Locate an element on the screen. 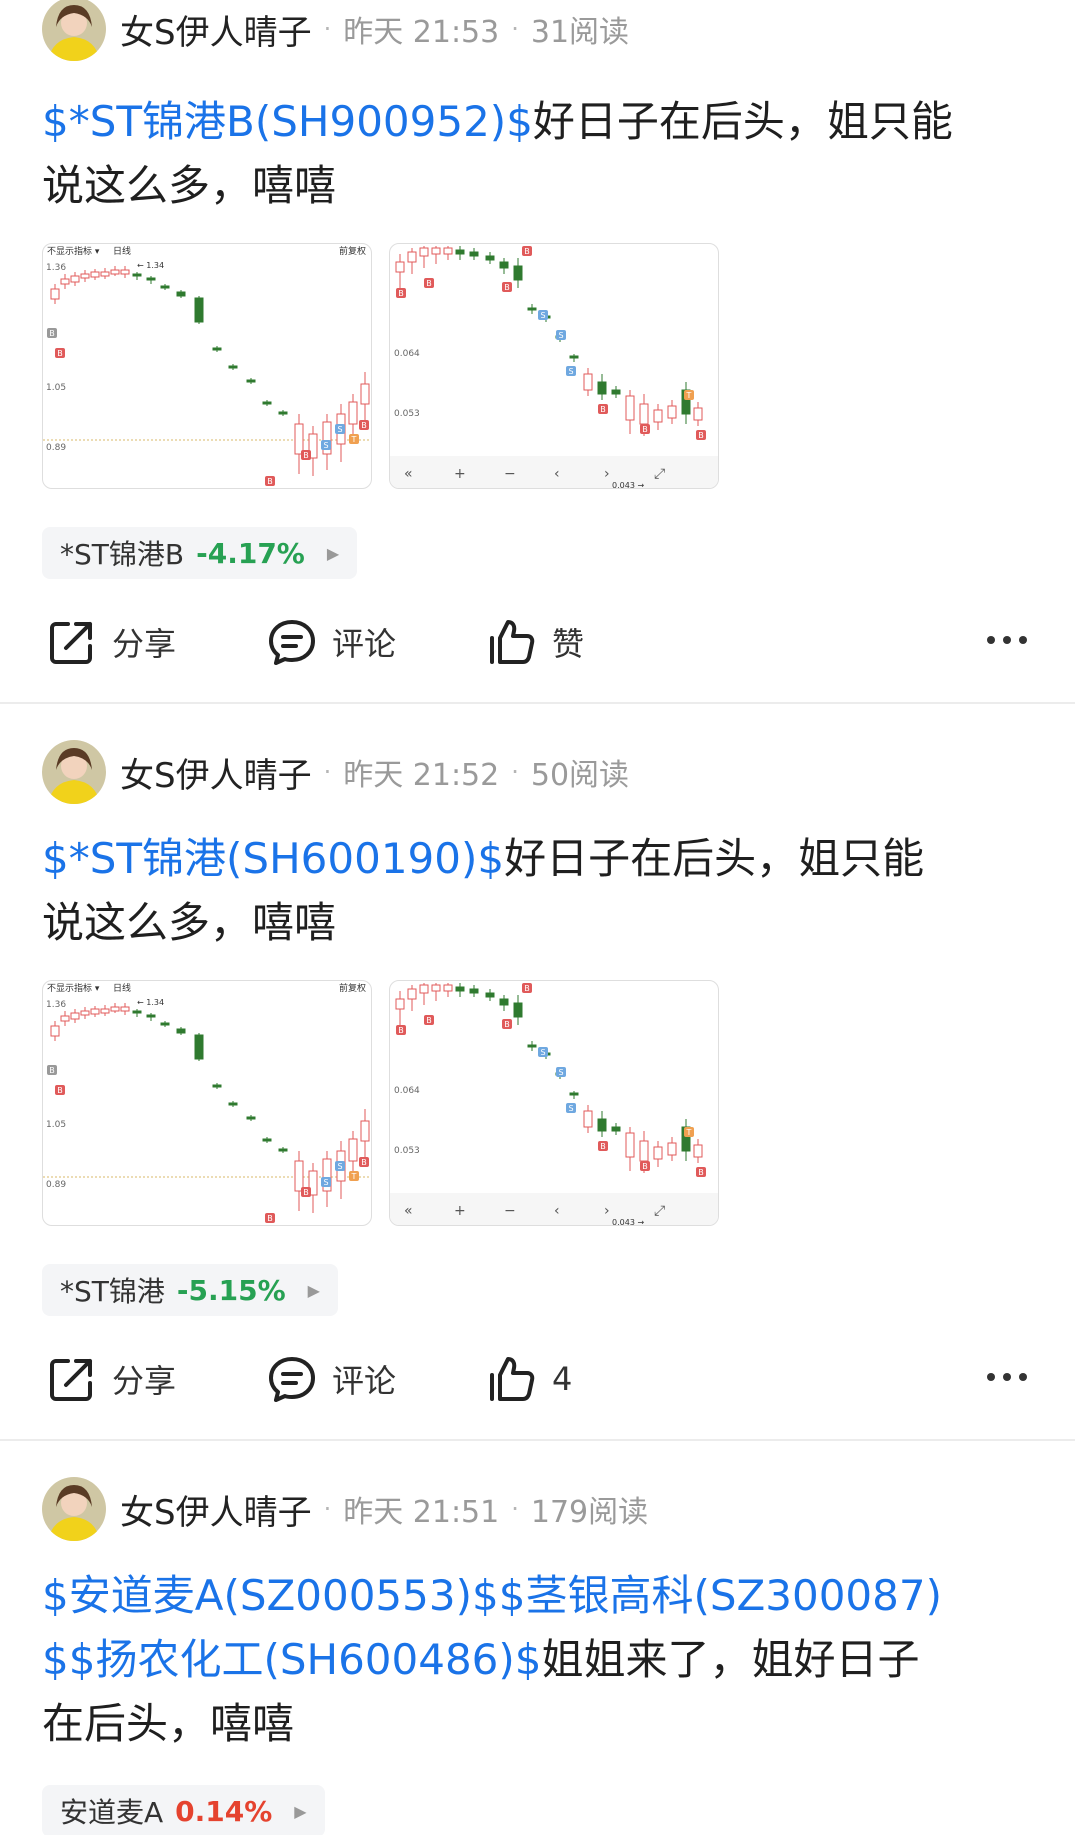 The height and width of the screenshot is (1835, 1075). like-button: 4 is located at coordinates (529, 1379).